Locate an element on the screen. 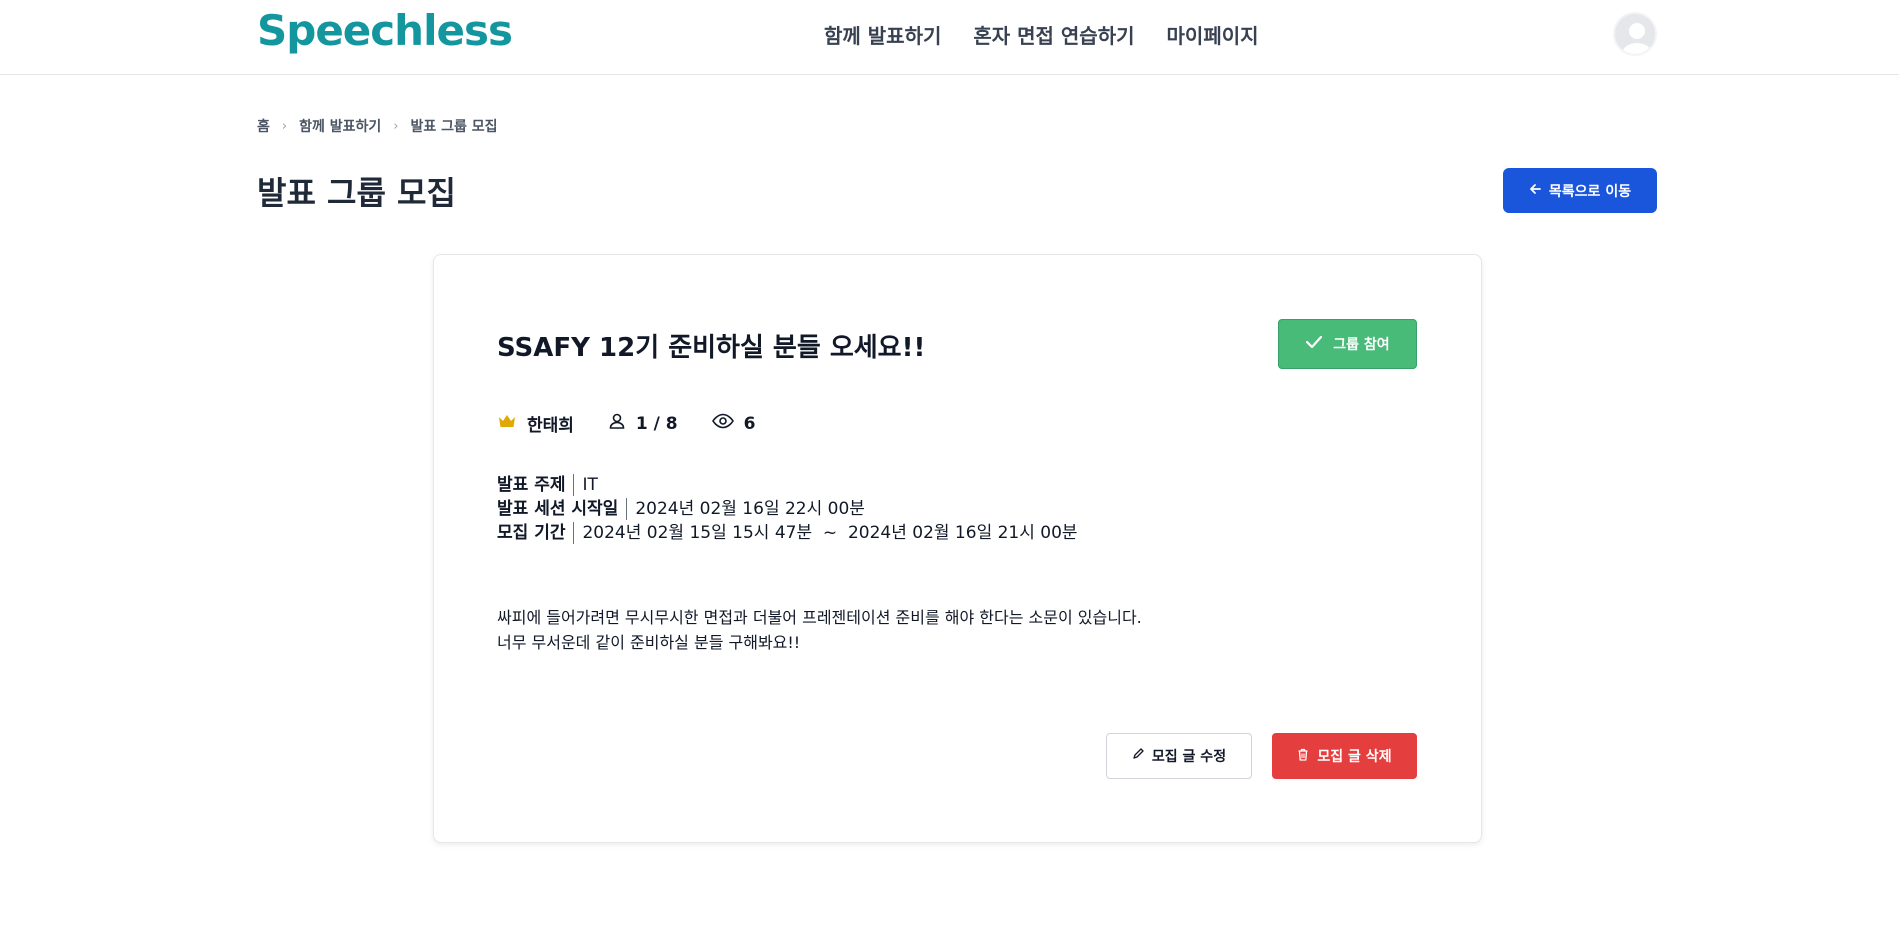  session-label: 발표 세션 시작일 is located at coordinates (558, 509).